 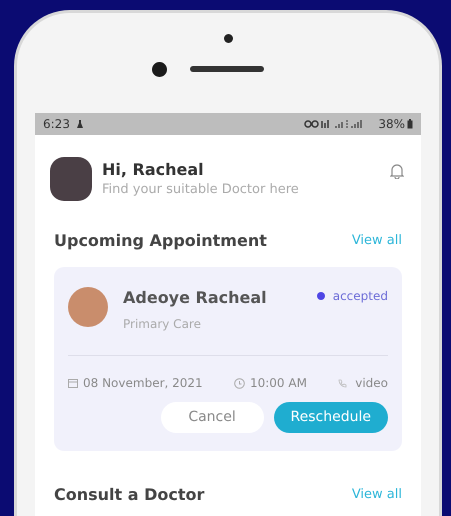 What do you see at coordinates (239, 383) in the screenshot?
I see `clock-icon` at bounding box center [239, 383].